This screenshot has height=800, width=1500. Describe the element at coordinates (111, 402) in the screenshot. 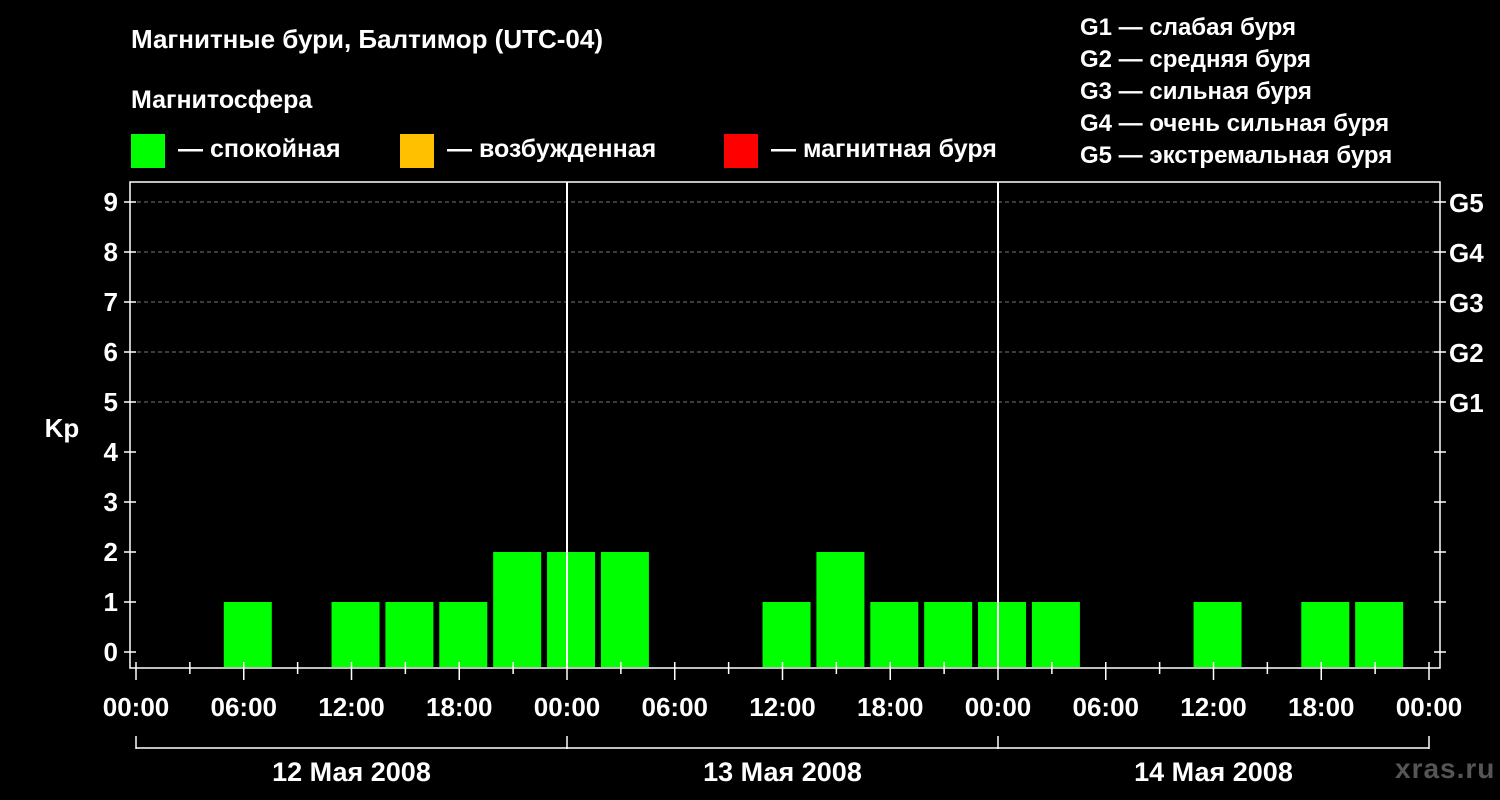

I see `y-tick-label: 5` at that location.